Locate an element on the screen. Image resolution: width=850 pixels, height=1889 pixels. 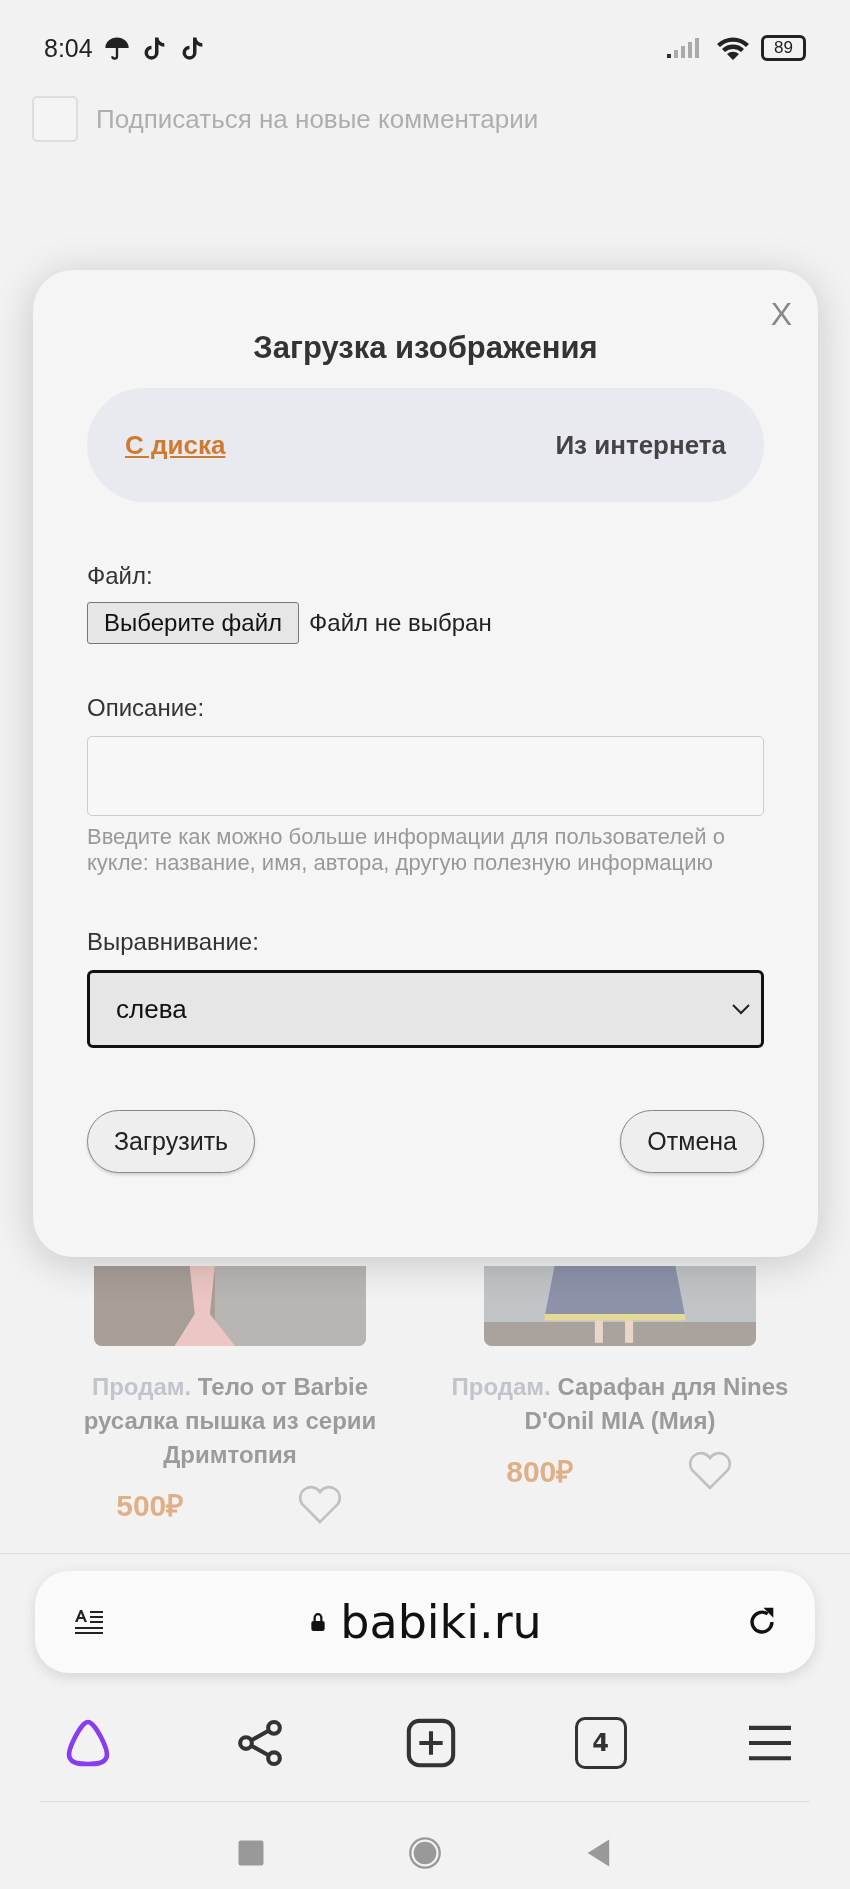
field-label: Файл: is located at coordinates (120, 576).